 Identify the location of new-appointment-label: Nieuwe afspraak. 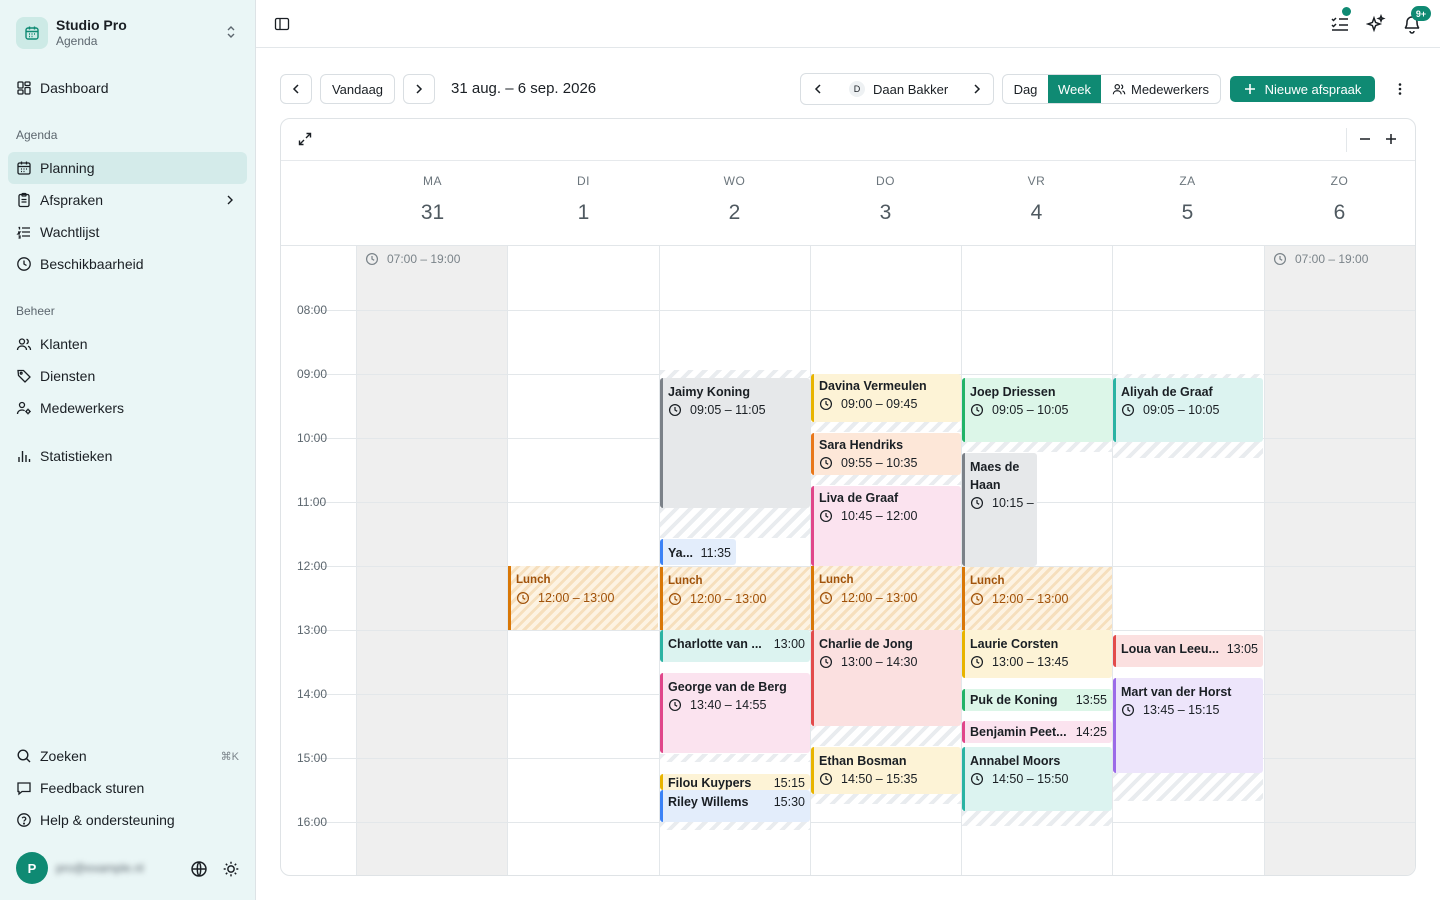
(1313, 89).